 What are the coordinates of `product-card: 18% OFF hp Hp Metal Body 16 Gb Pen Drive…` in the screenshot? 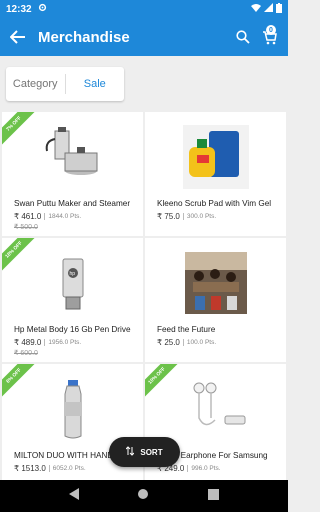 It's located at (72, 300).